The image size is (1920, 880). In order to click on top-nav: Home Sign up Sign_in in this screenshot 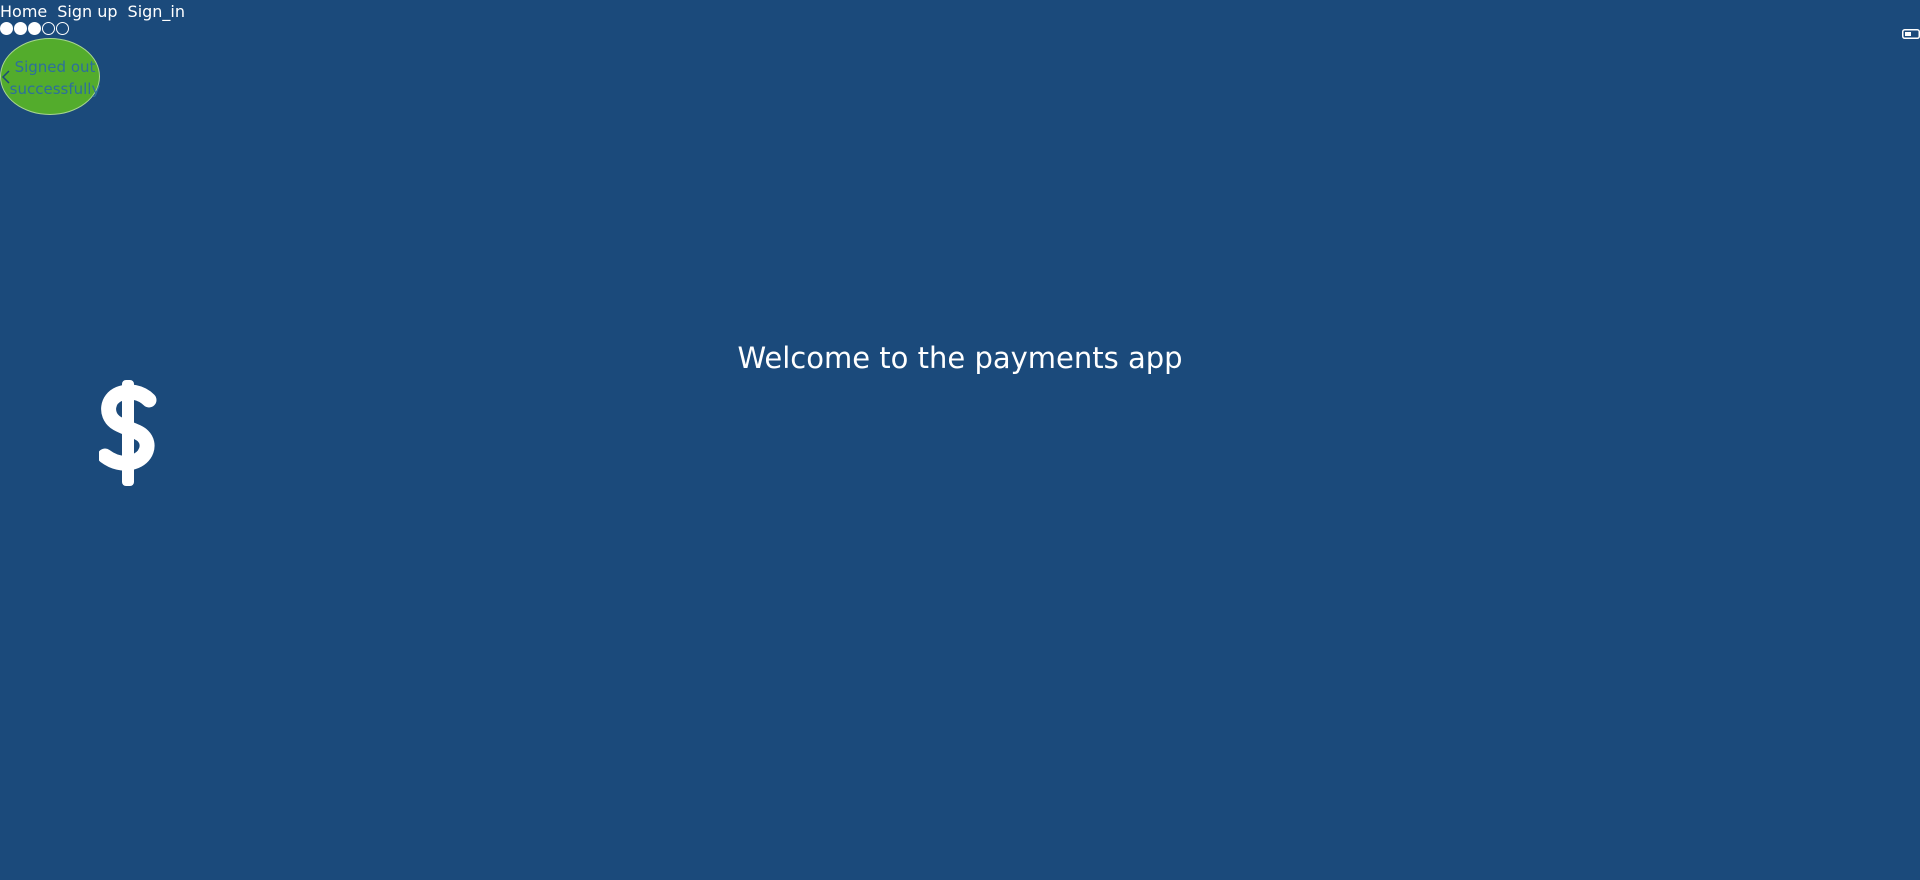, I will do `click(92, 12)`.